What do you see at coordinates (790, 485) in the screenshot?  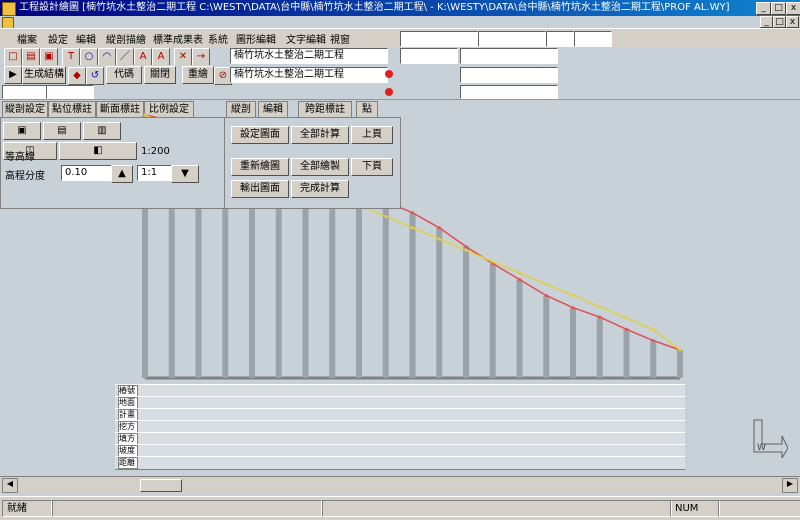 I see `scroll-right-icon: ▶` at bounding box center [790, 485].